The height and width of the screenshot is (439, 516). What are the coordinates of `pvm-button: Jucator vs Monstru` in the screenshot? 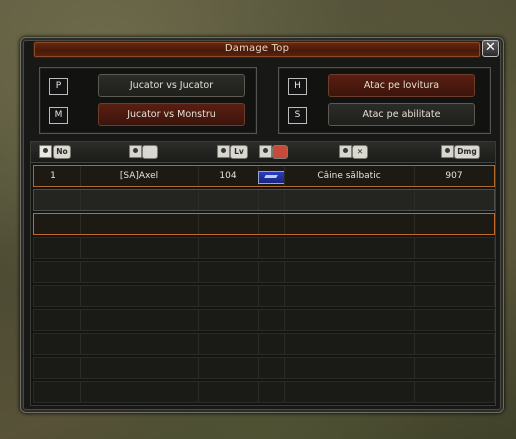 It's located at (171, 114).